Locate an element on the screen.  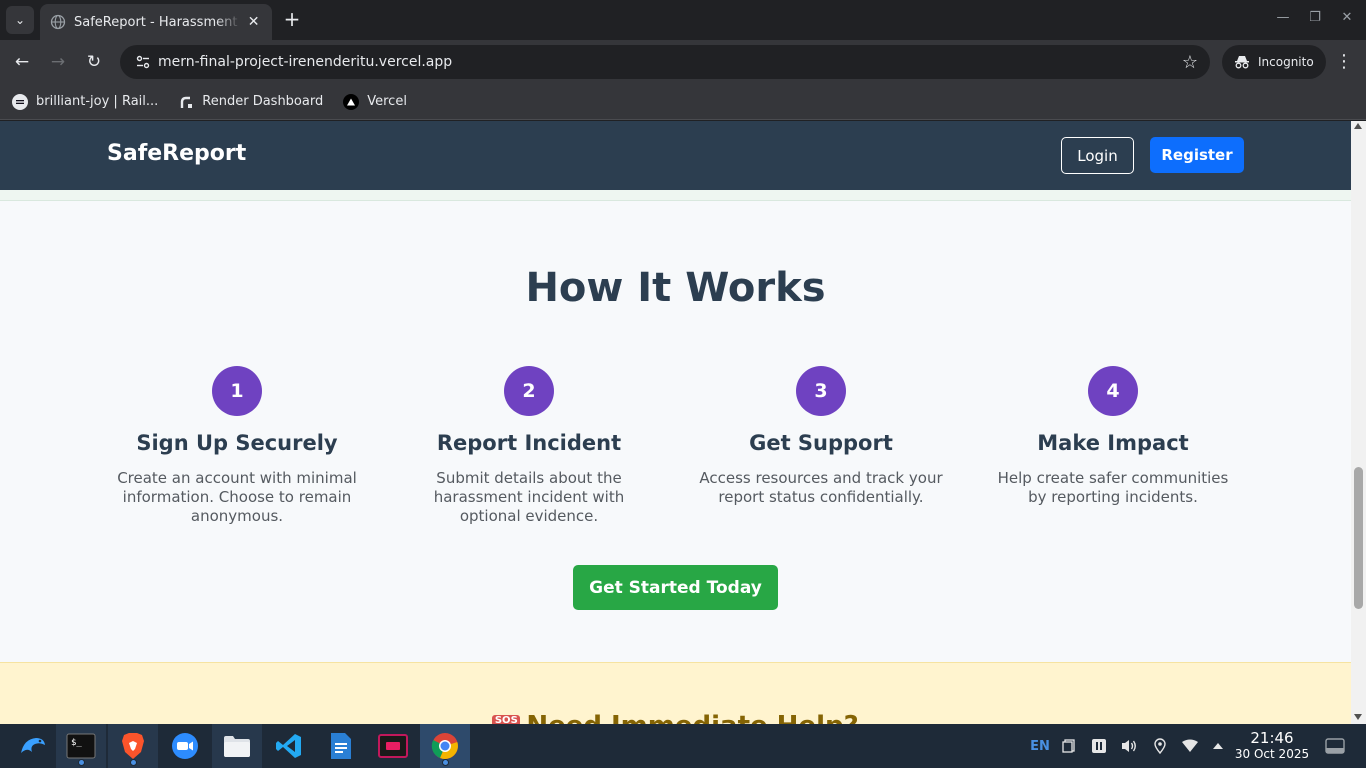
get-started-button: Get Started Today is located at coordinates (675, 587).